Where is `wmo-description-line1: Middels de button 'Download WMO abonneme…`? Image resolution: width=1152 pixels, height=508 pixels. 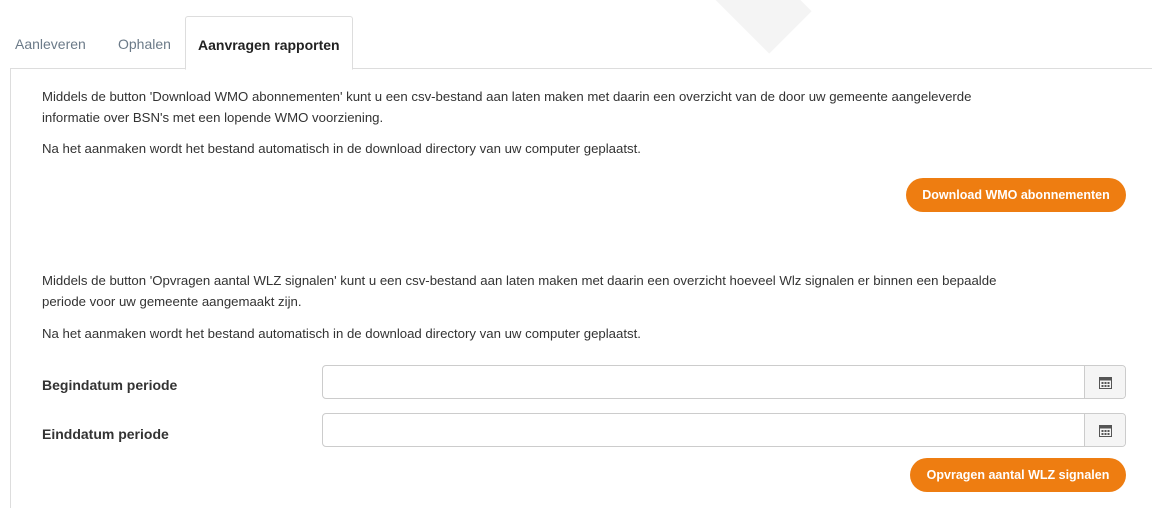
wmo-description-line1: Middels de button 'Download WMO abonneme… is located at coordinates (507, 96).